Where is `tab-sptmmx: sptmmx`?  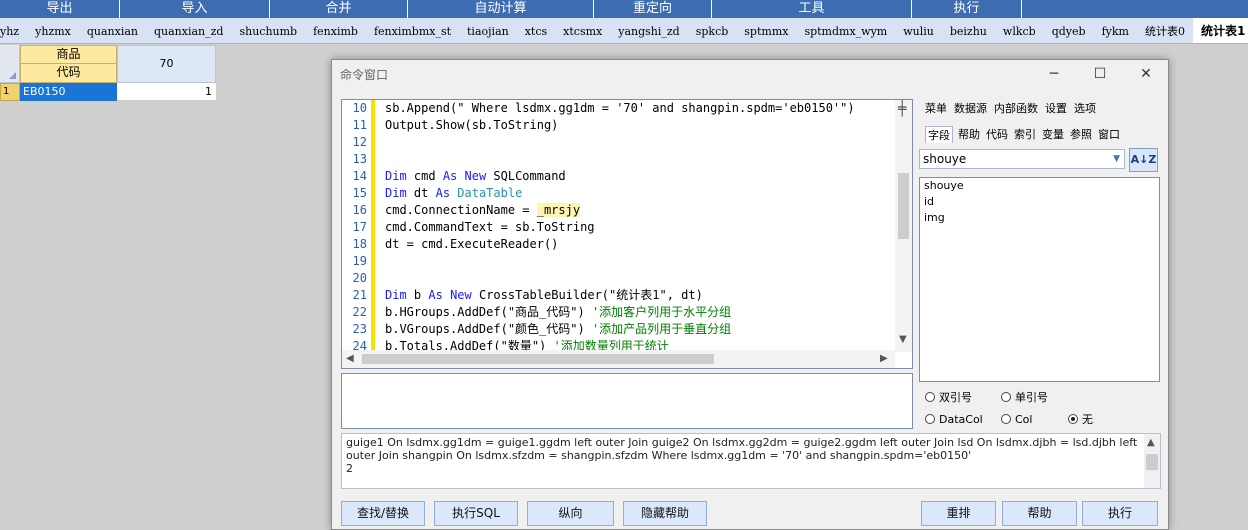 tab-sptmmx: sptmmx is located at coordinates (766, 30).